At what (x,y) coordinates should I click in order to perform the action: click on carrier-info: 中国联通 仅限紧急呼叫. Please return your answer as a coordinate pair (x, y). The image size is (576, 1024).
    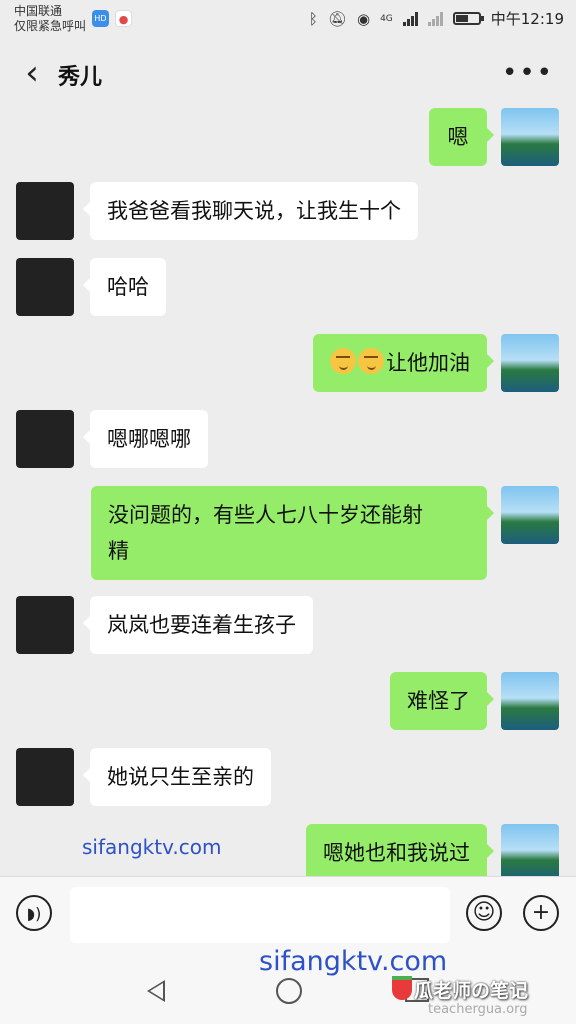
    Looking at the image, I should click on (50, 19).